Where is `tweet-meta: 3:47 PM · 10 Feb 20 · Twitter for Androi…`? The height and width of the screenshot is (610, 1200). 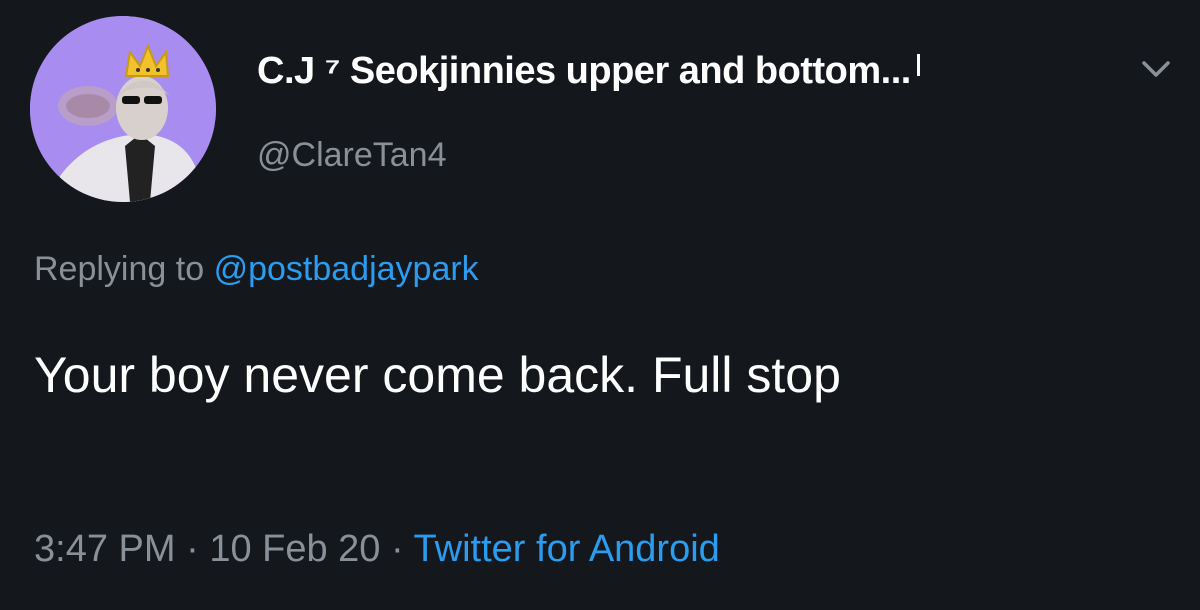
tweet-meta: 3:47 PM · 10 Feb 20 · Twitter for Androi… is located at coordinates (377, 549).